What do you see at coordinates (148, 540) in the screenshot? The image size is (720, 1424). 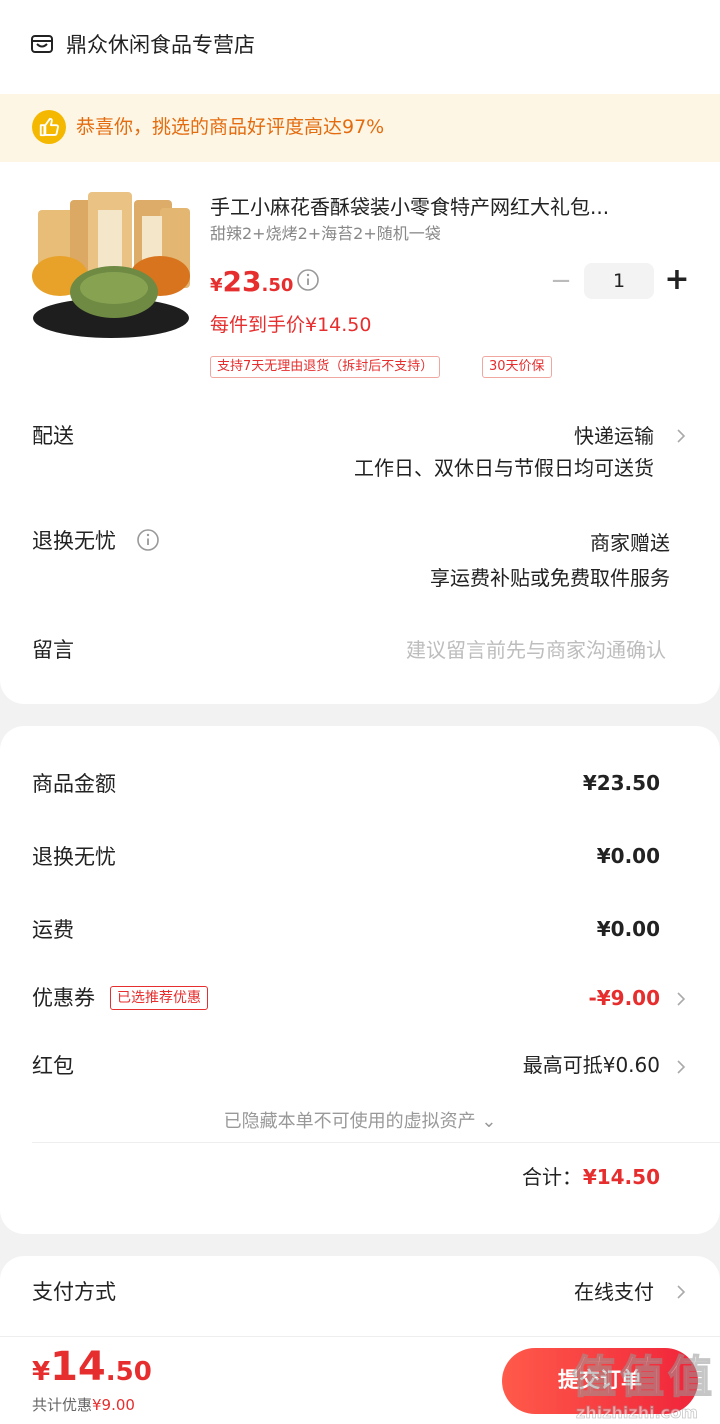 I see `return-info-icon` at bounding box center [148, 540].